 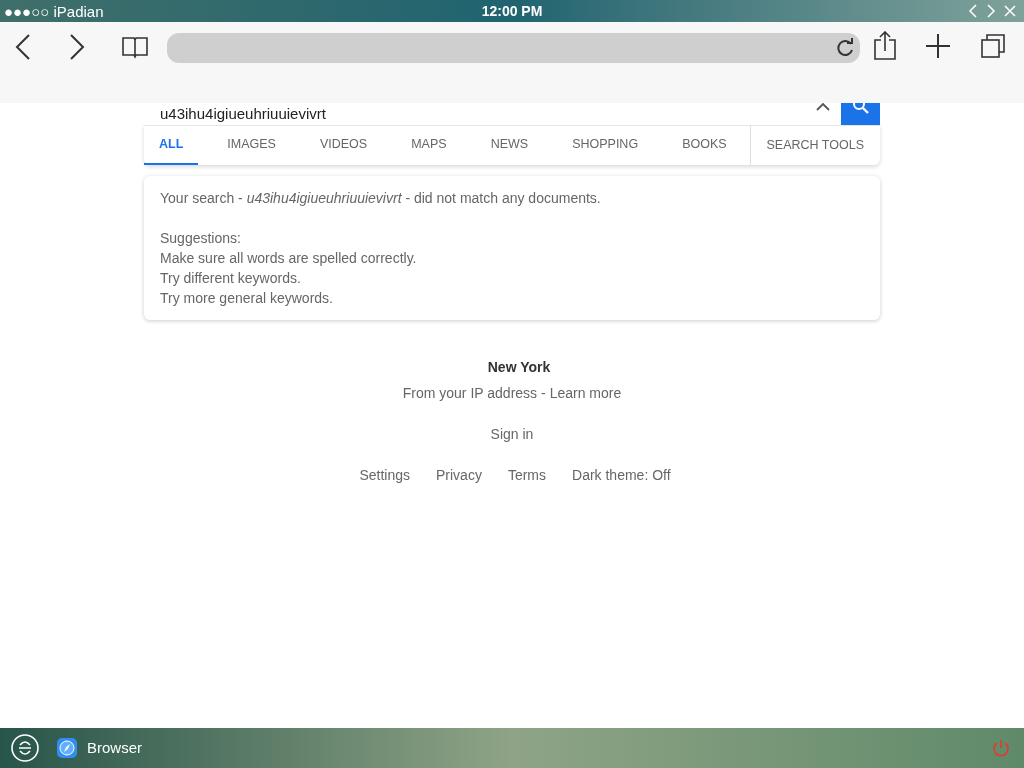 I want to click on close-icon, so click(x=1010, y=11).